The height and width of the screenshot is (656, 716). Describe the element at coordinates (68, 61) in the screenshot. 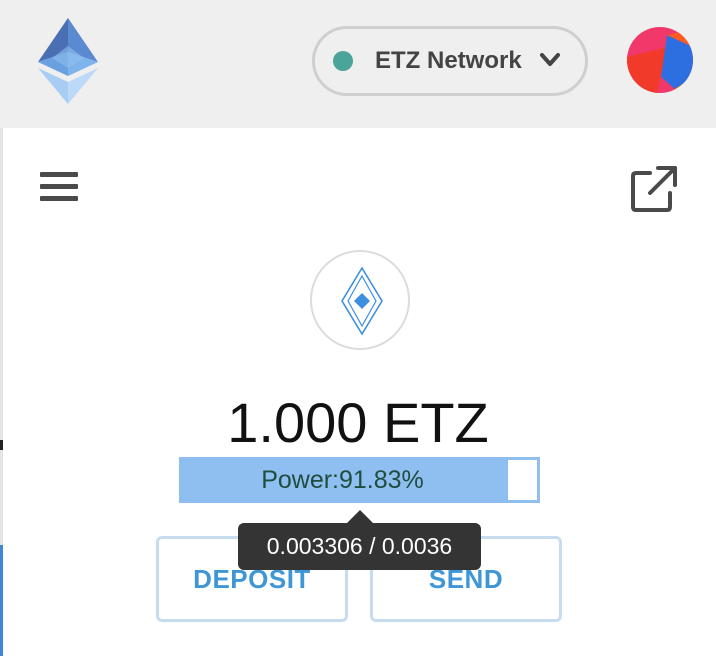

I see `ethereum-diamond-icon` at that location.